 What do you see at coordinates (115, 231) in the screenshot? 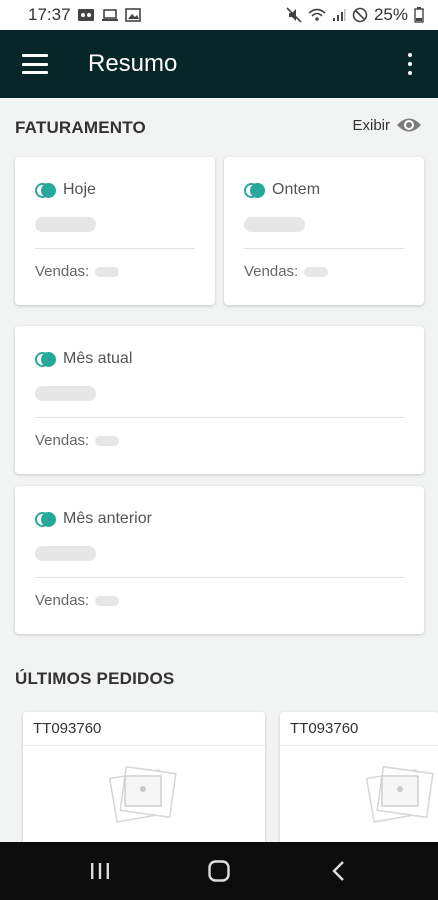
I see `billing-card-today: Hoje Vendas:` at bounding box center [115, 231].